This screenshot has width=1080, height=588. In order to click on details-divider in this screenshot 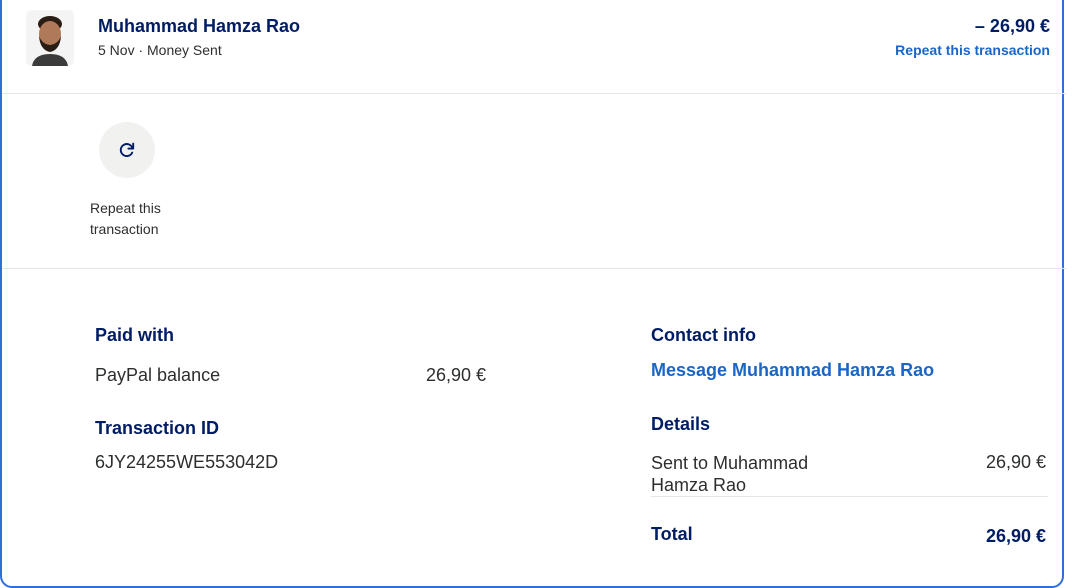, I will do `click(849, 496)`.